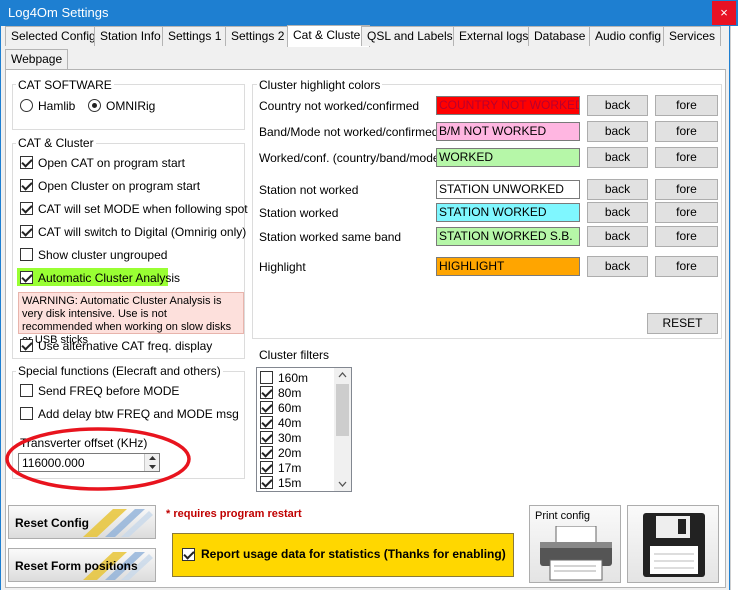  Describe the element at coordinates (617, 212) in the screenshot. I see `station-worked-back-button: back` at that location.